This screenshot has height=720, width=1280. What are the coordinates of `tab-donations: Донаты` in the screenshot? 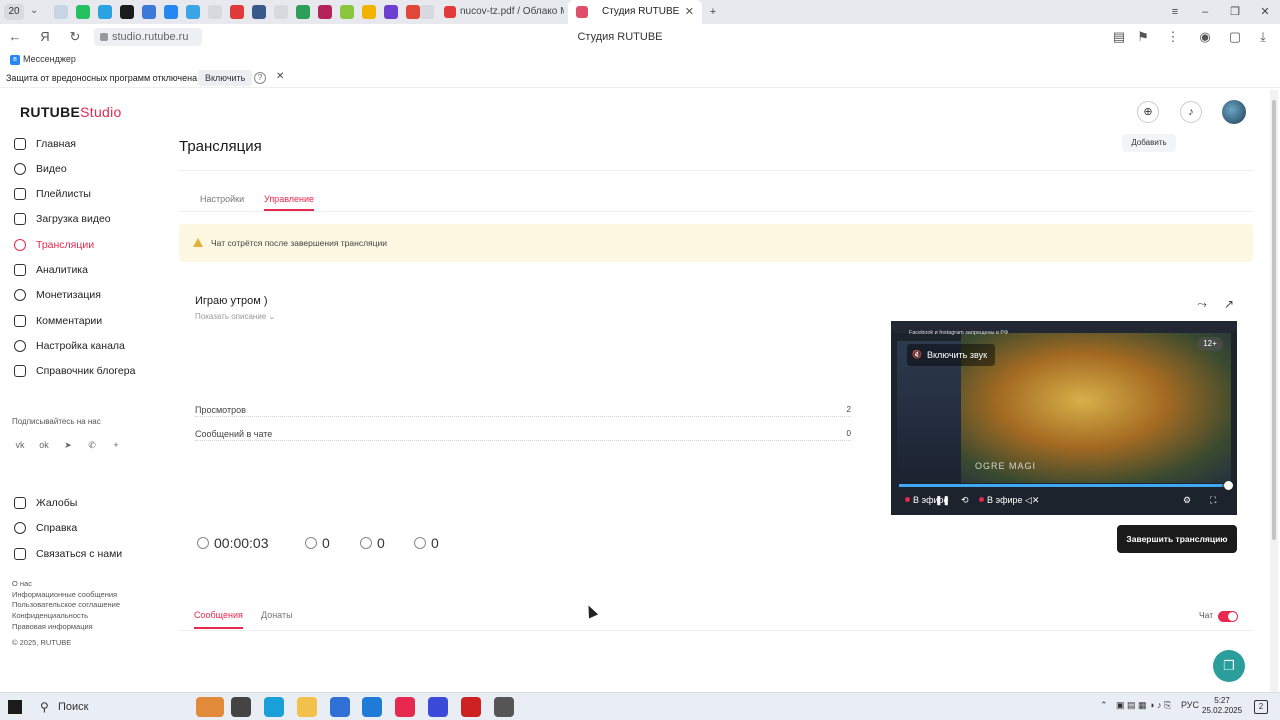 It's located at (277, 615).